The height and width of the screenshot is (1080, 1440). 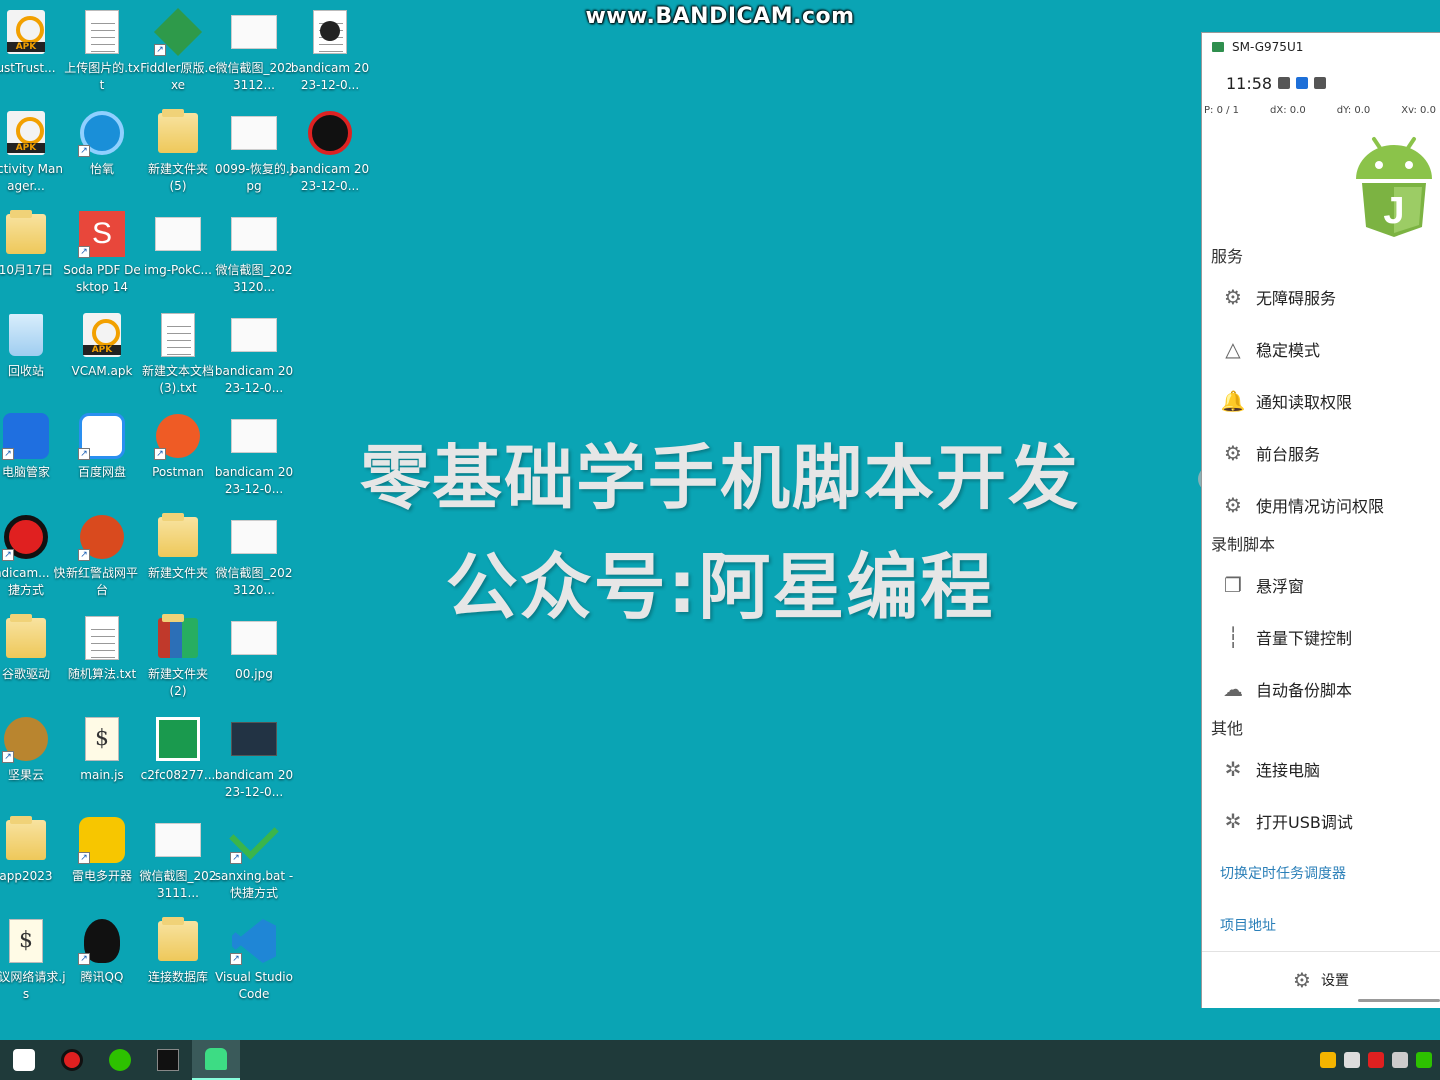 I want to click on cloud-upload-icon: ☁, so click(x=1233, y=689).